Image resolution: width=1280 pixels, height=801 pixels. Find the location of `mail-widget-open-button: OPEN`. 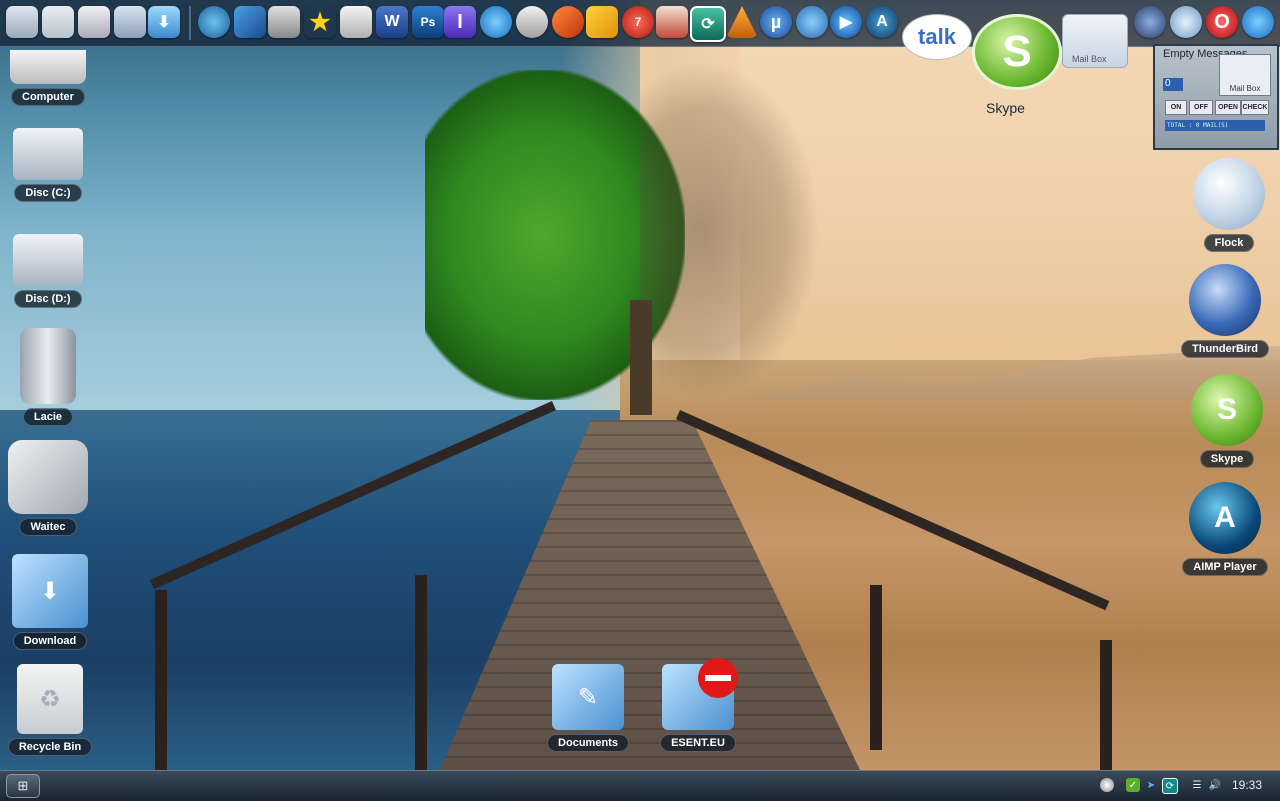

mail-widget-open-button: OPEN is located at coordinates (1228, 107).